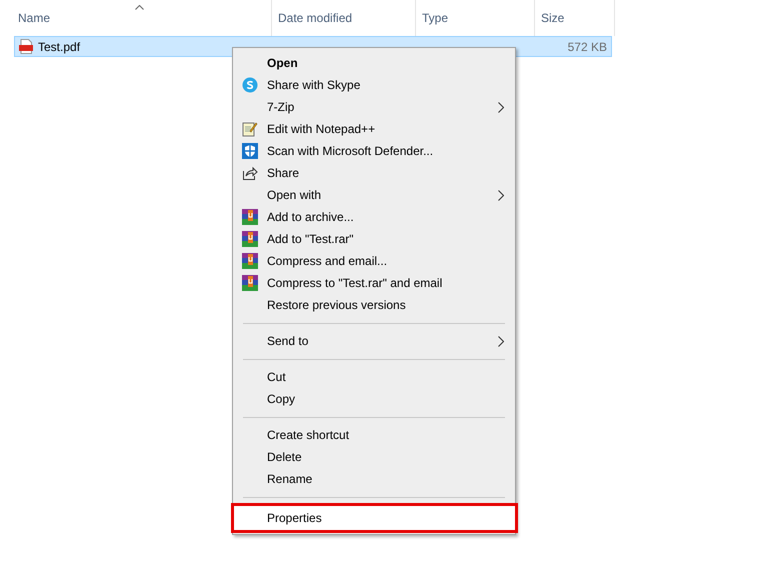 The image size is (783, 566). Describe the element at coordinates (374, 107) in the screenshot. I see `menu-item: 7-Zip` at that location.